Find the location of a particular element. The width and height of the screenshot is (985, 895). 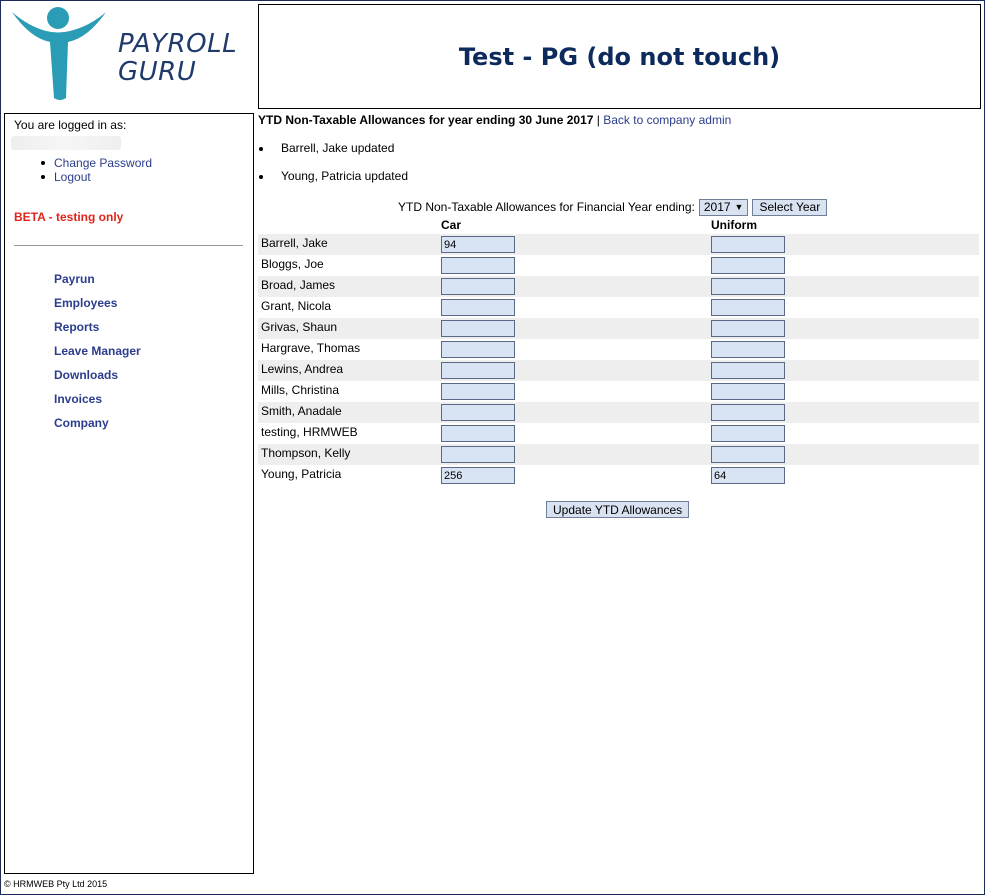

payroll-guru-logo: PAYROLL GURU is located at coordinates (127, 54).